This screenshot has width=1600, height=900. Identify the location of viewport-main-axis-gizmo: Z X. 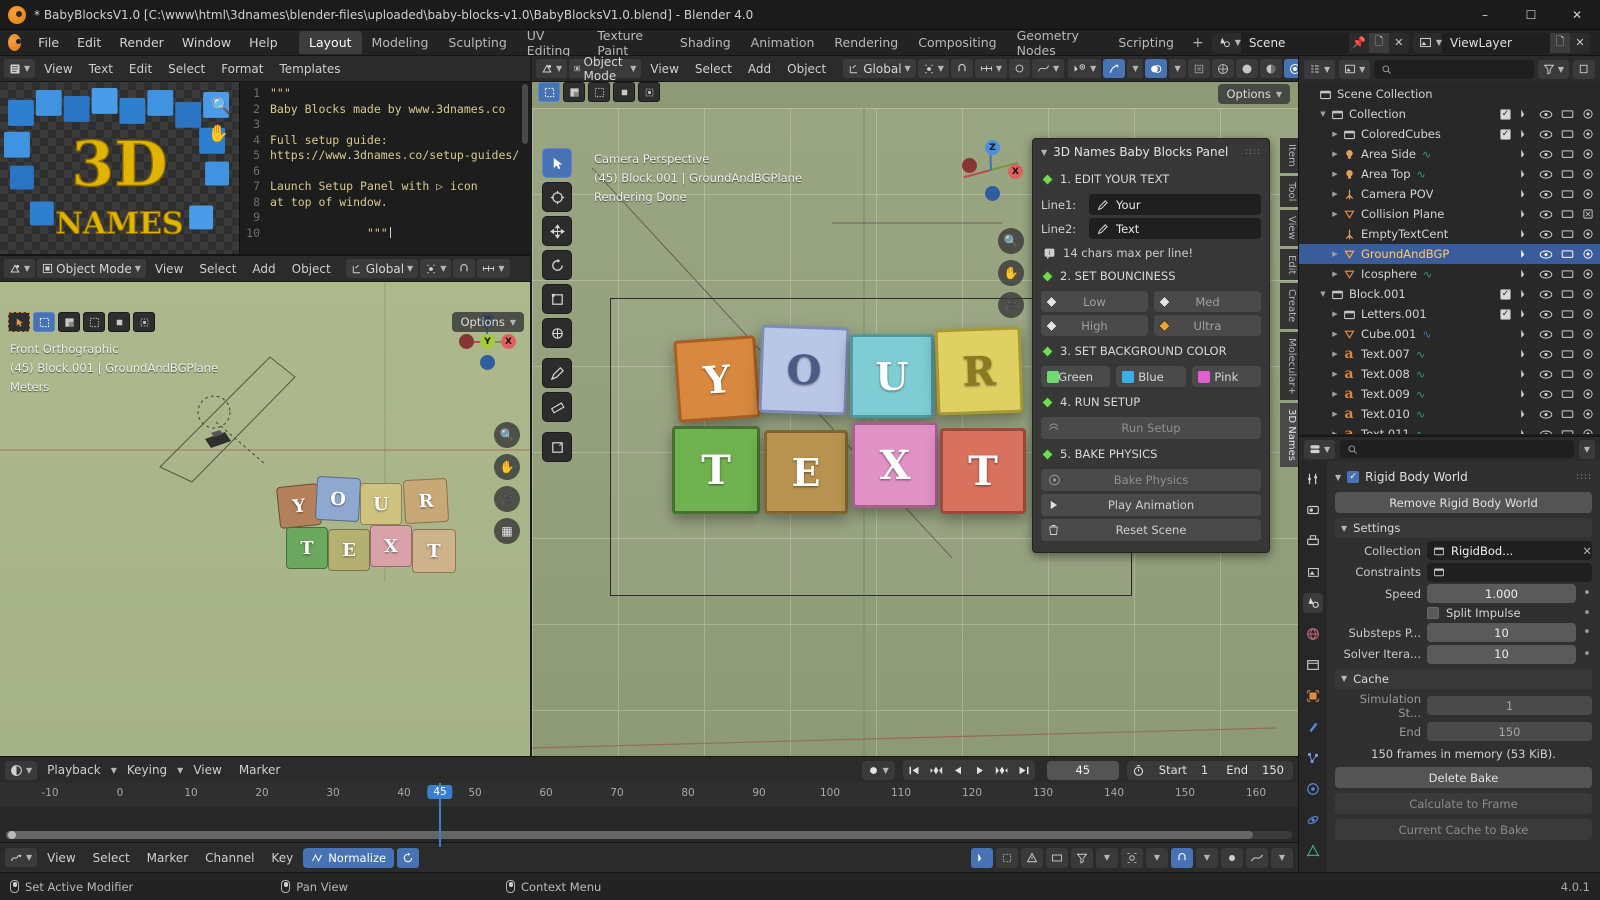
(993, 171).